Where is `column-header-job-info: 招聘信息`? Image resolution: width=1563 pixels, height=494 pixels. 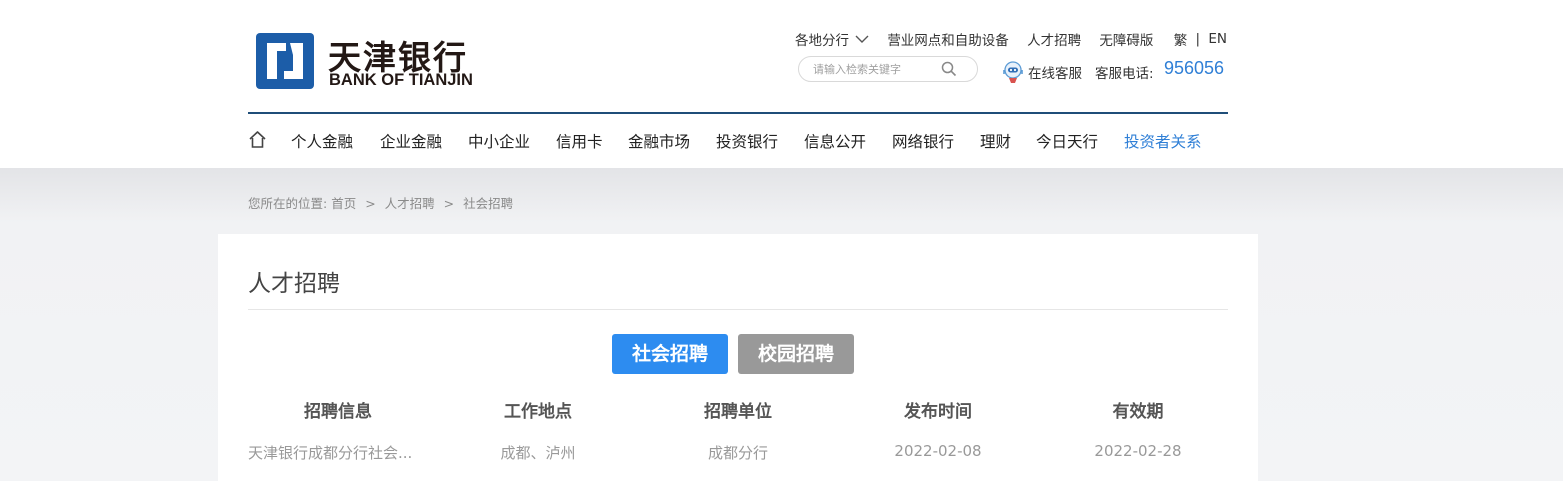 column-header-job-info: 招聘信息 is located at coordinates (338, 412).